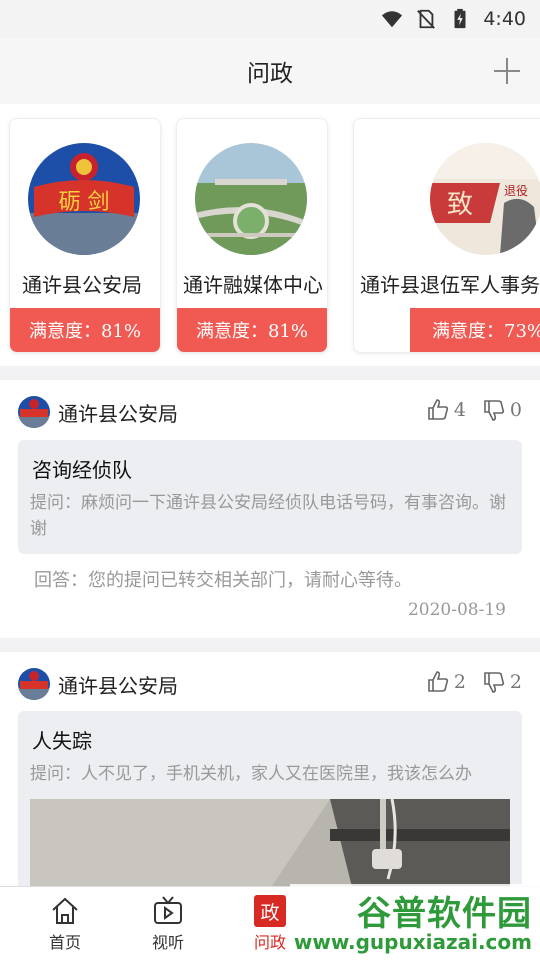 This screenshot has height=960, width=540. What do you see at coordinates (392, 19) in the screenshot?
I see `wifi-icon` at bounding box center [392, 19].